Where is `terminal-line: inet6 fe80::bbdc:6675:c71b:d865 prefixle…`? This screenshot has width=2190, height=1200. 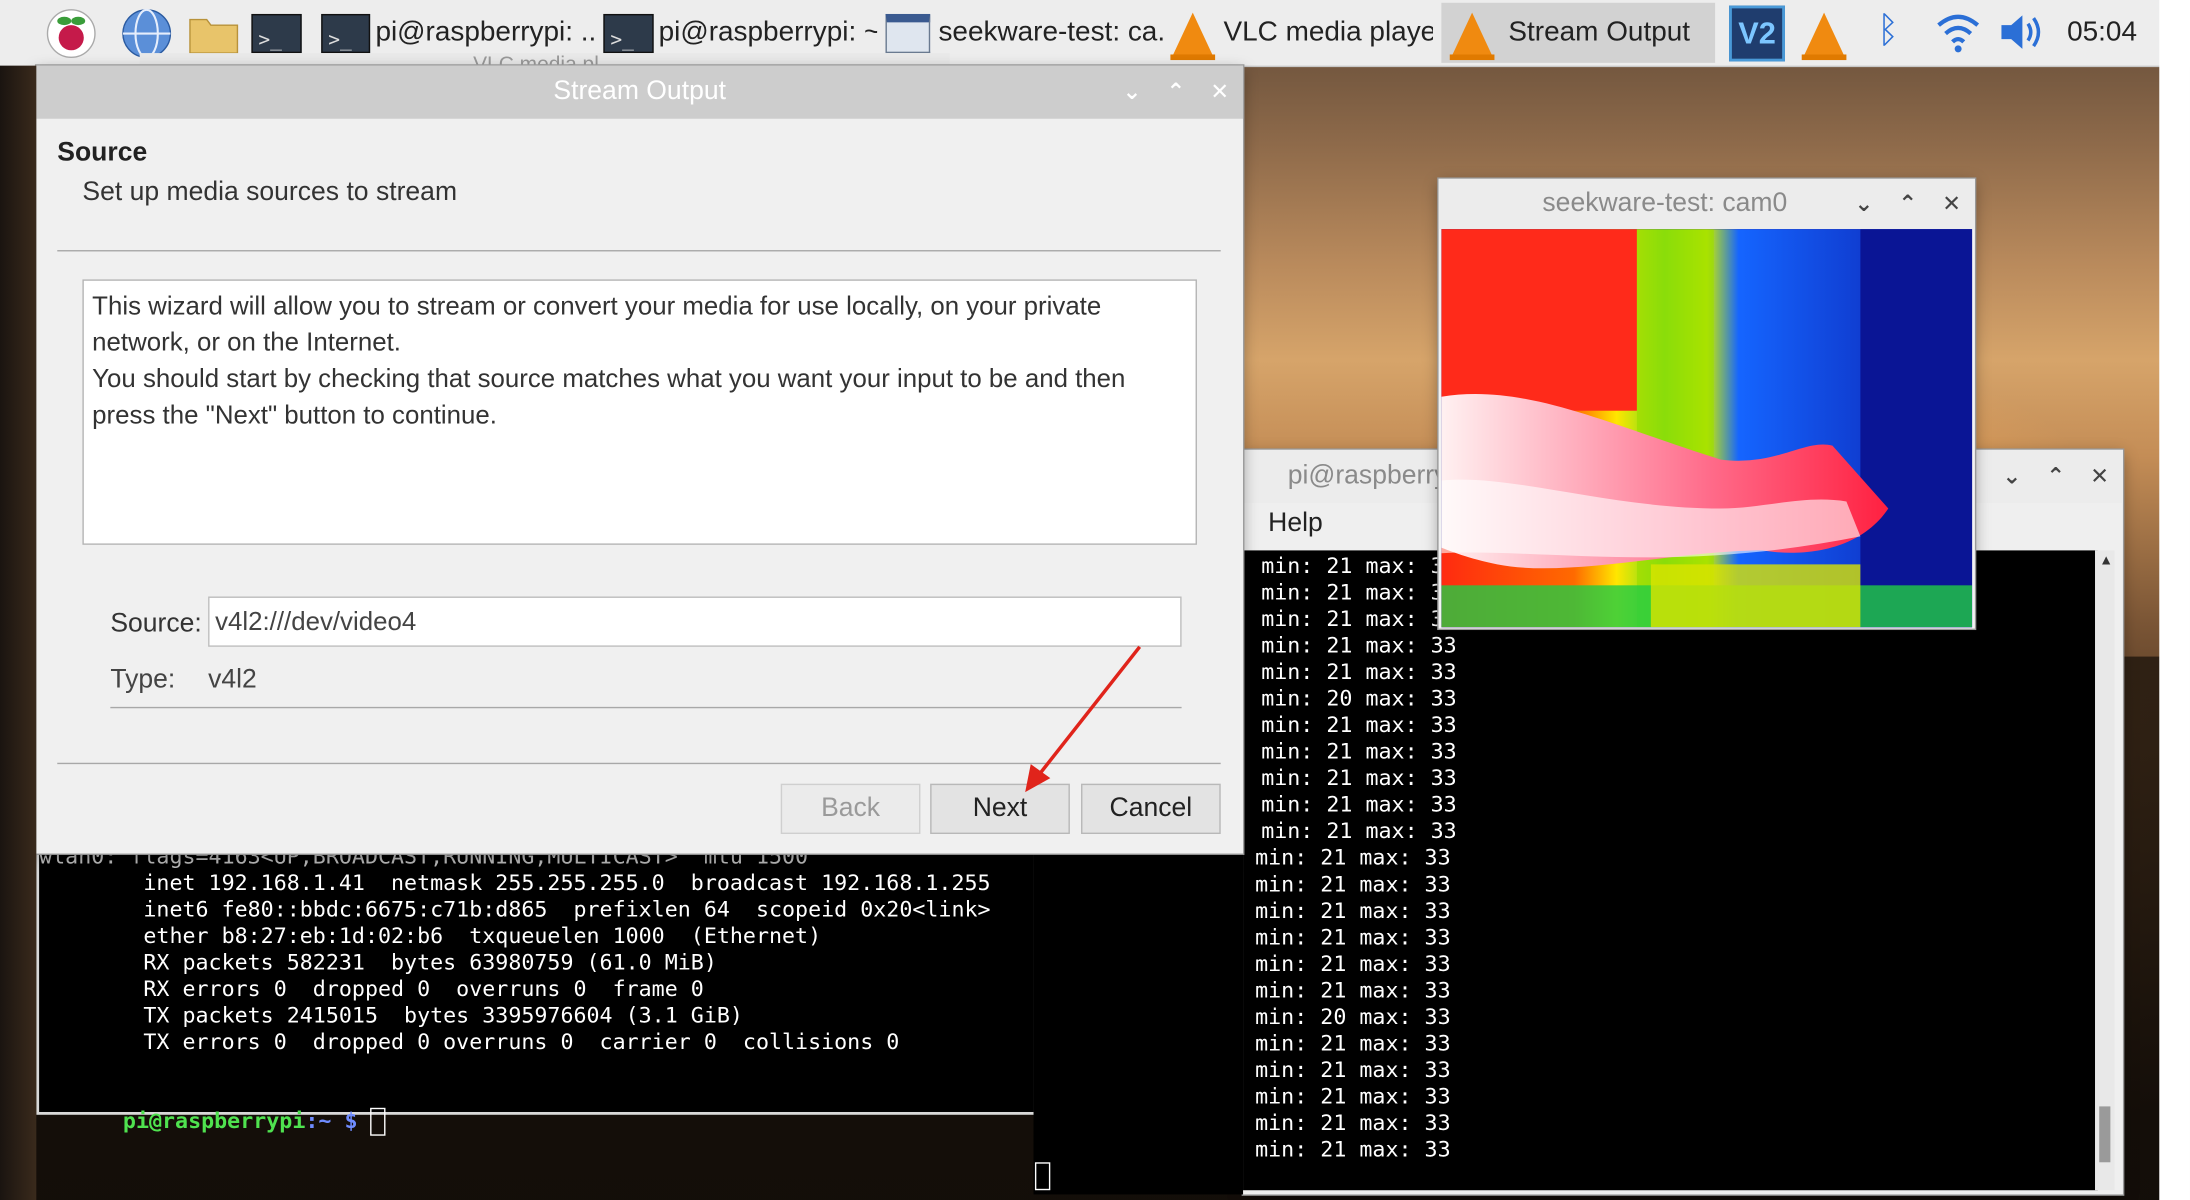 terminal-line: inet6 fe80::bbdc:6675:c71b:d865 prefixle… is located at coordinates (515, 909).